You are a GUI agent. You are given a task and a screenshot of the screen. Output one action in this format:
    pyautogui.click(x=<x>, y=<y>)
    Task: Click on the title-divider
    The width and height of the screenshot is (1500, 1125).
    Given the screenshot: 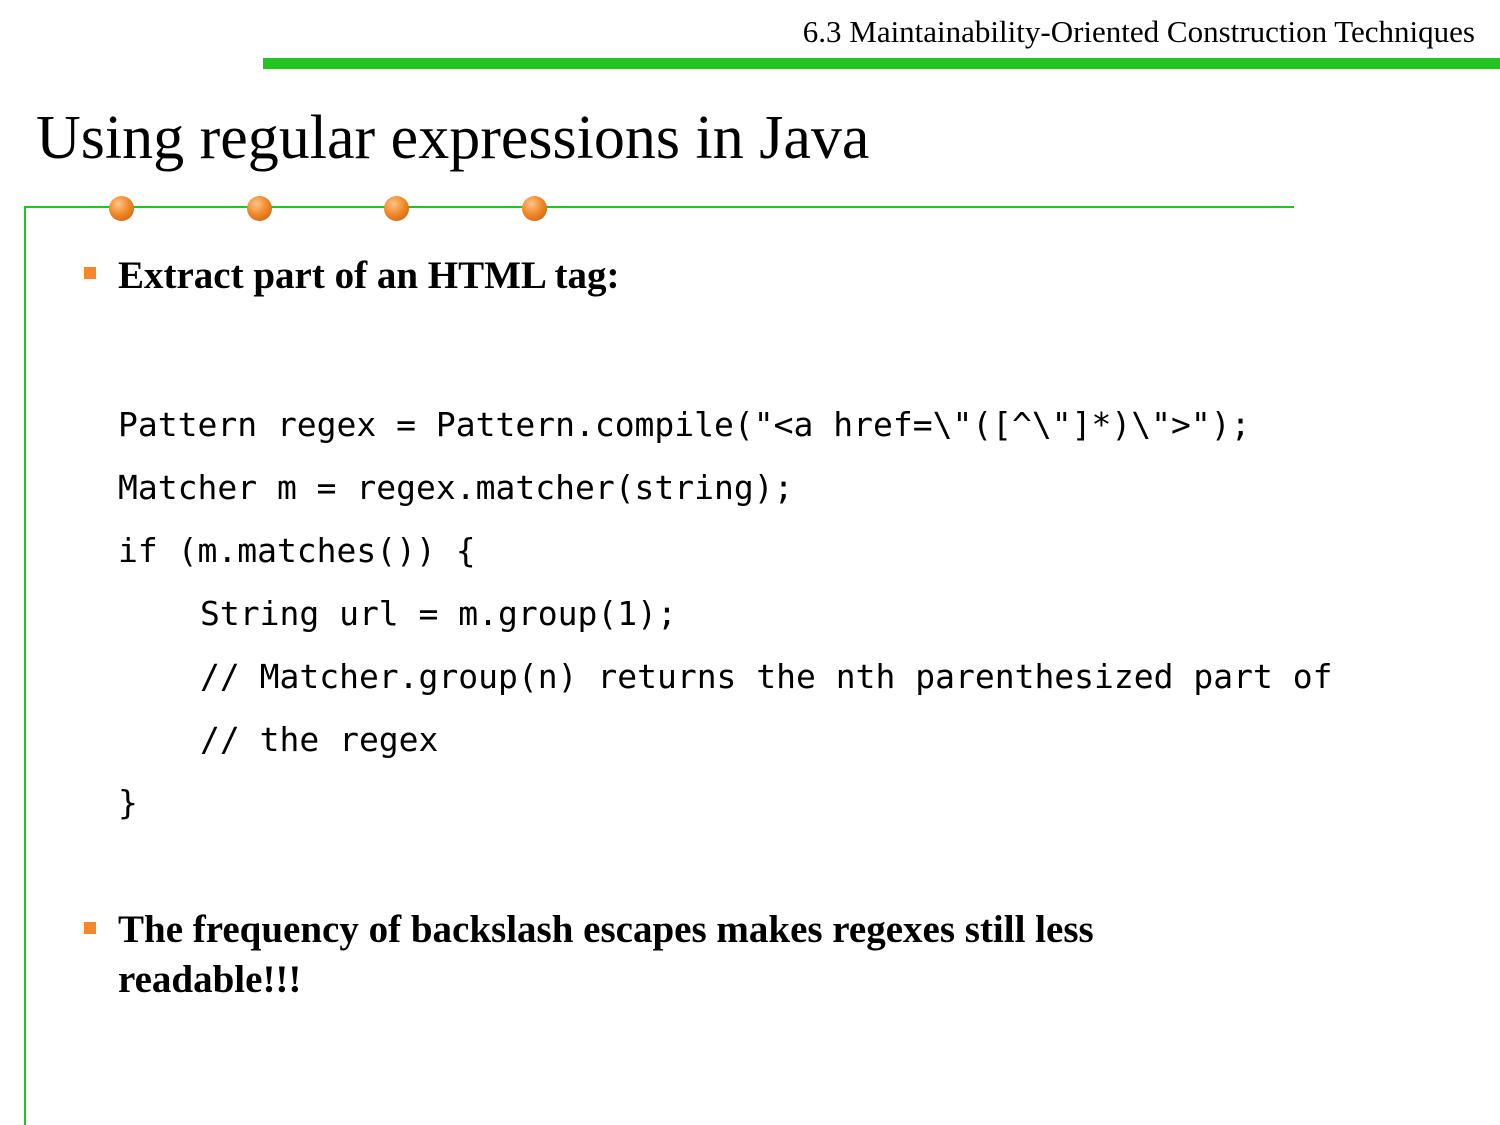 What is the action you would take?
    pyautogui.click(x=659, y=207)
    